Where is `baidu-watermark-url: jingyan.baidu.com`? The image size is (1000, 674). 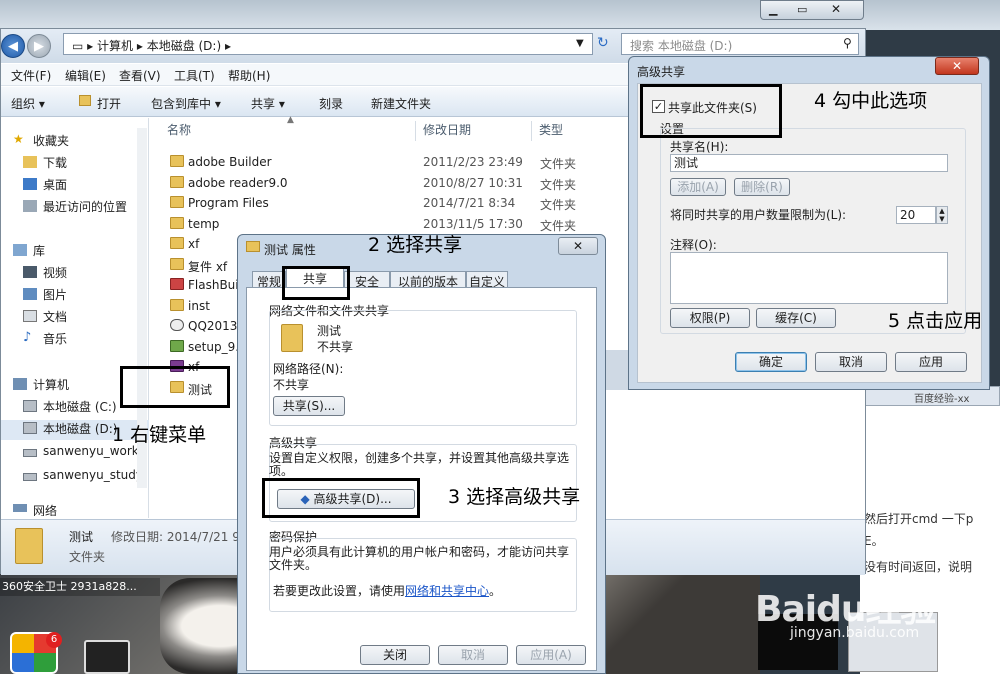
baidu-watermark-url: jingyan.baidu.com is located at coordinates (855, 633).